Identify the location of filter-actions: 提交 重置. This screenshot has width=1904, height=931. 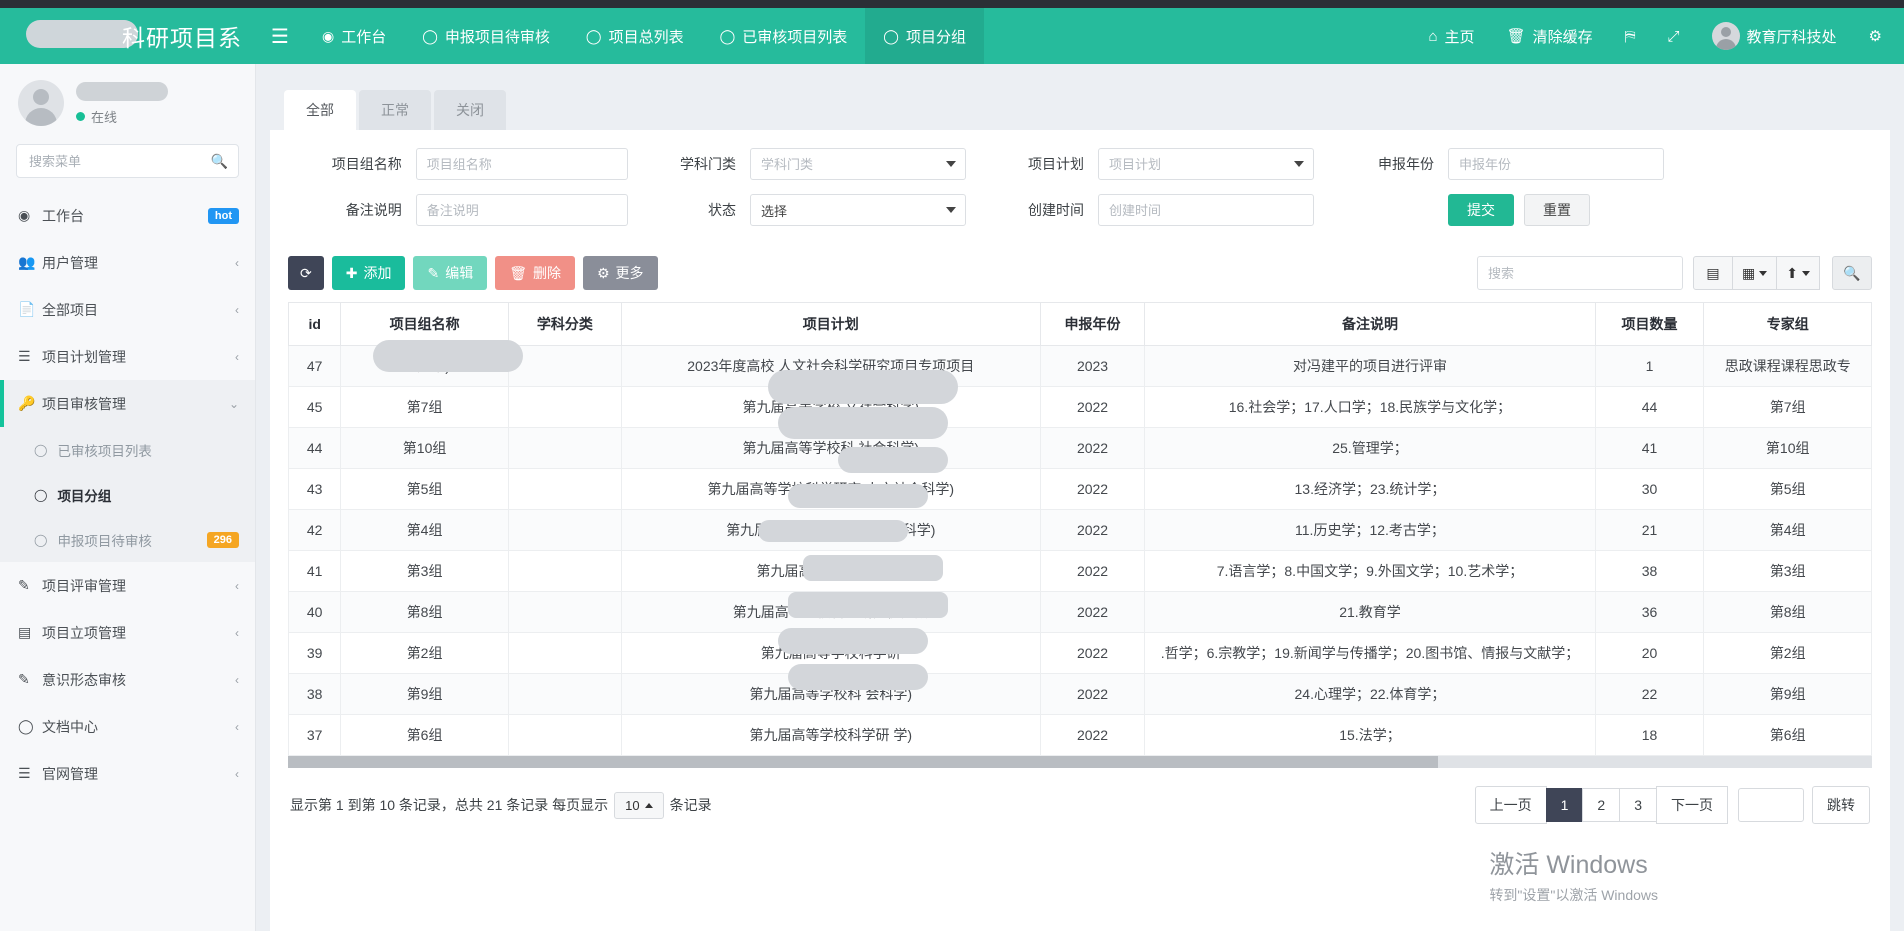
(1508, 210).